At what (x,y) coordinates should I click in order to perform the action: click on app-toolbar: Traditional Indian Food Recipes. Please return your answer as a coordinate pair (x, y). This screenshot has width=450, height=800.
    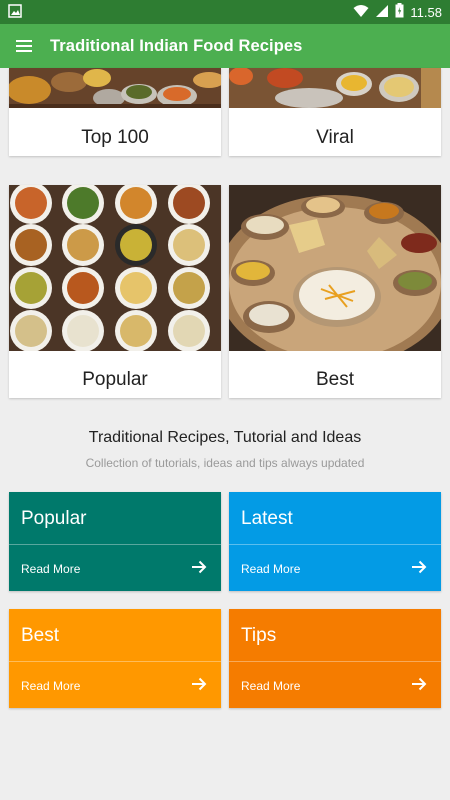
    Looking at the image, I should click on (225, 46).